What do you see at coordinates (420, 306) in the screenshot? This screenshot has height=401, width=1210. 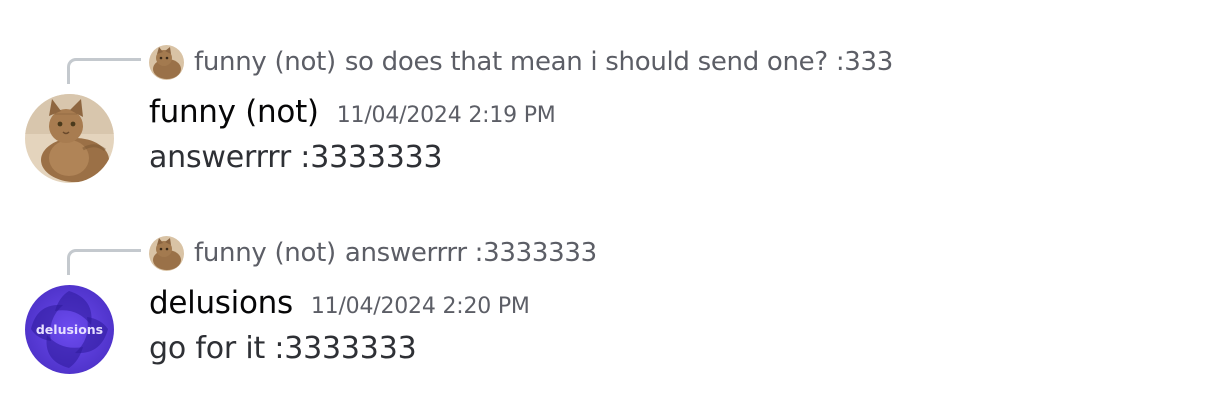 I see `message-timestamp: 11/04/2024 2:20 PM` at bounding box center [420, 306].